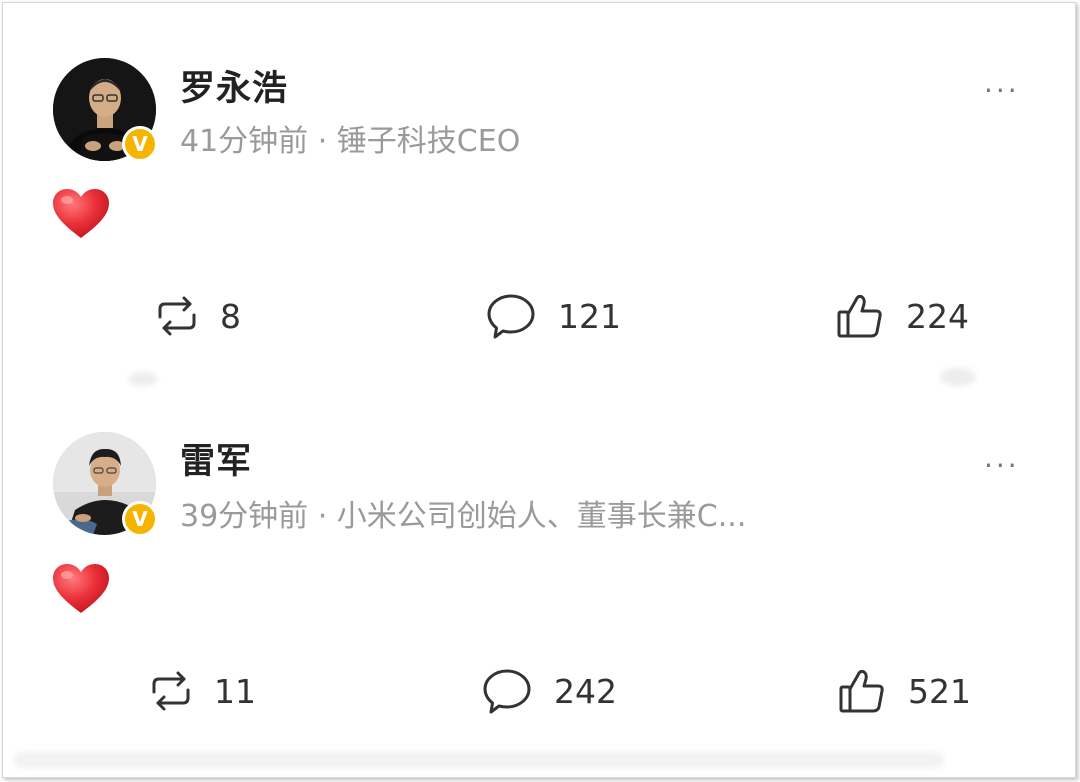 This screenshot has width=1080, height=782. What do you see at coordinates (589, 316) in the screenshot?
I see `comment-count: 121` at bounding box center [589, 316].